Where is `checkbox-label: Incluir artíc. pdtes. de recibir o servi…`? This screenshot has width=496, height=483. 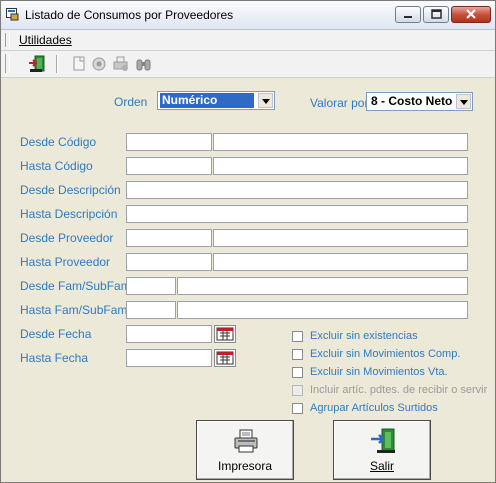 checkbox-label: Incluir artíc. pdtes. de recibir o servi… is located at coordinates (399, 390).